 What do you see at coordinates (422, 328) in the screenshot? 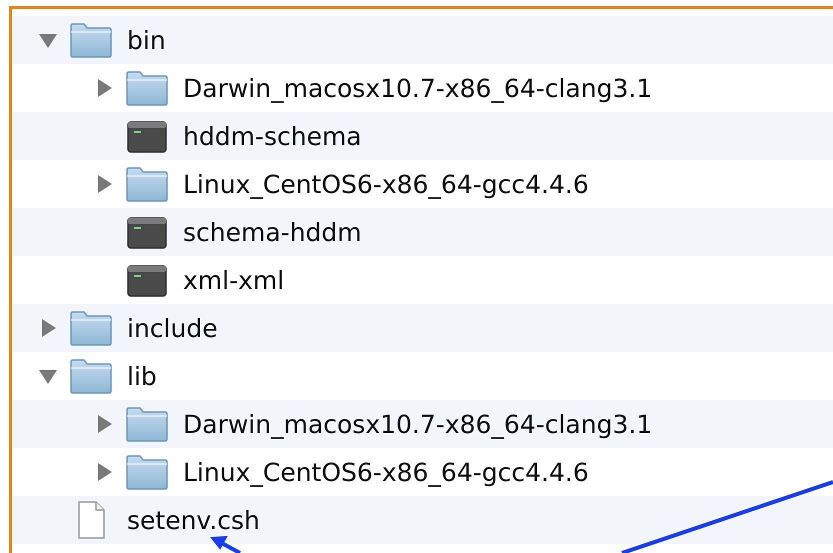
I see `file-row: include` at bounding box center [422, 328].